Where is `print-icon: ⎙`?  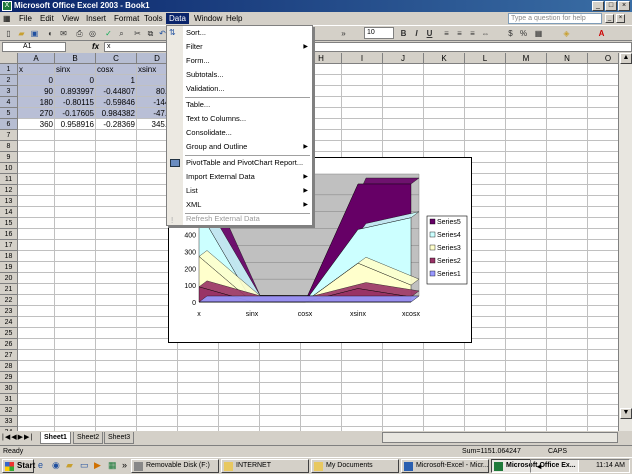 print-icon: ⎙ is located at coordinates (79, 33).